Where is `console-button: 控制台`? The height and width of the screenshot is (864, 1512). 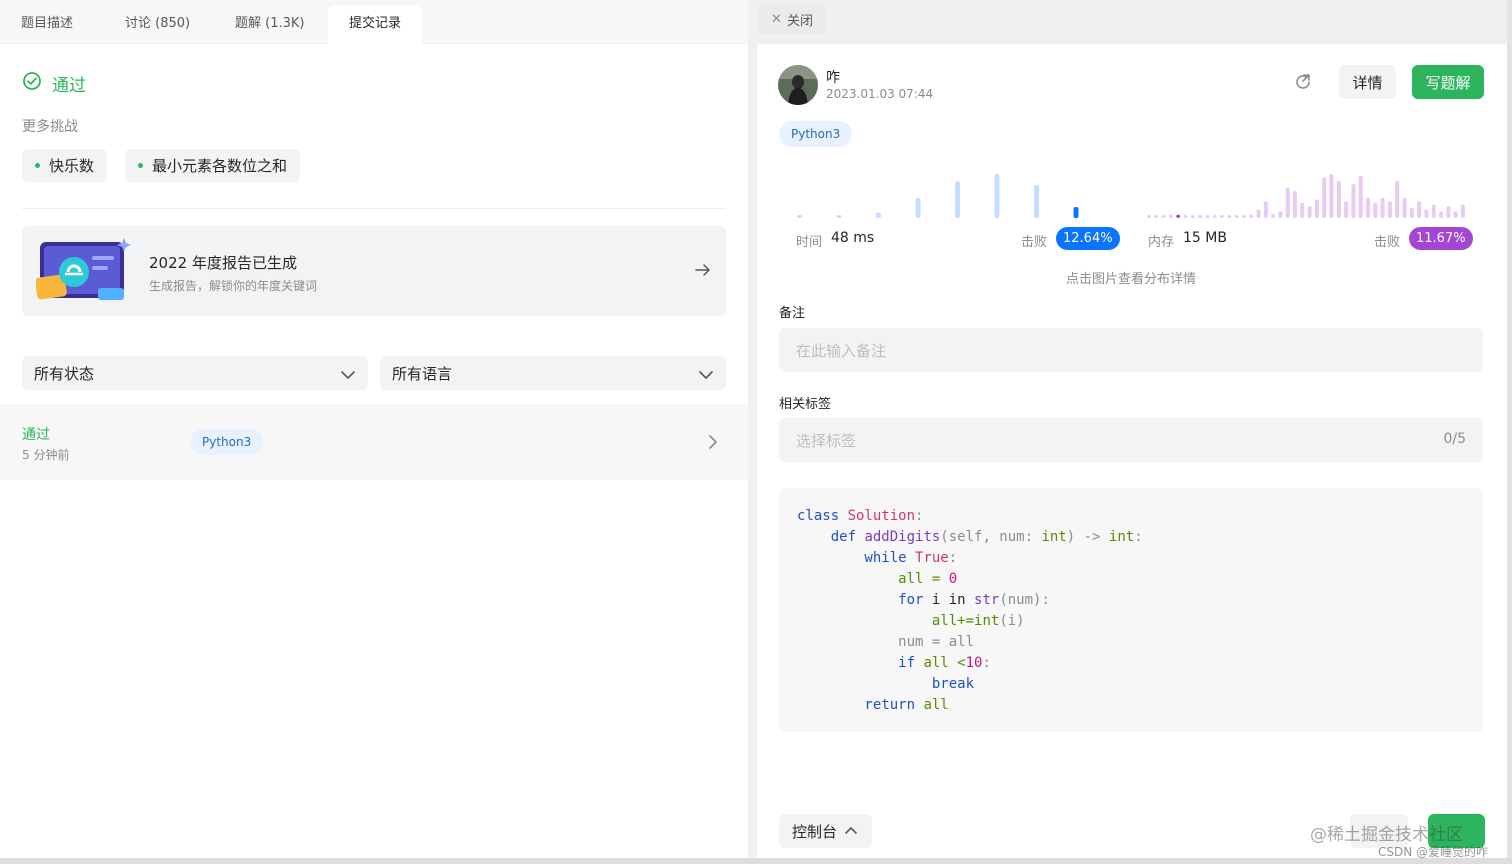
console-button: 控制台 is located at coordinates (825, 831).